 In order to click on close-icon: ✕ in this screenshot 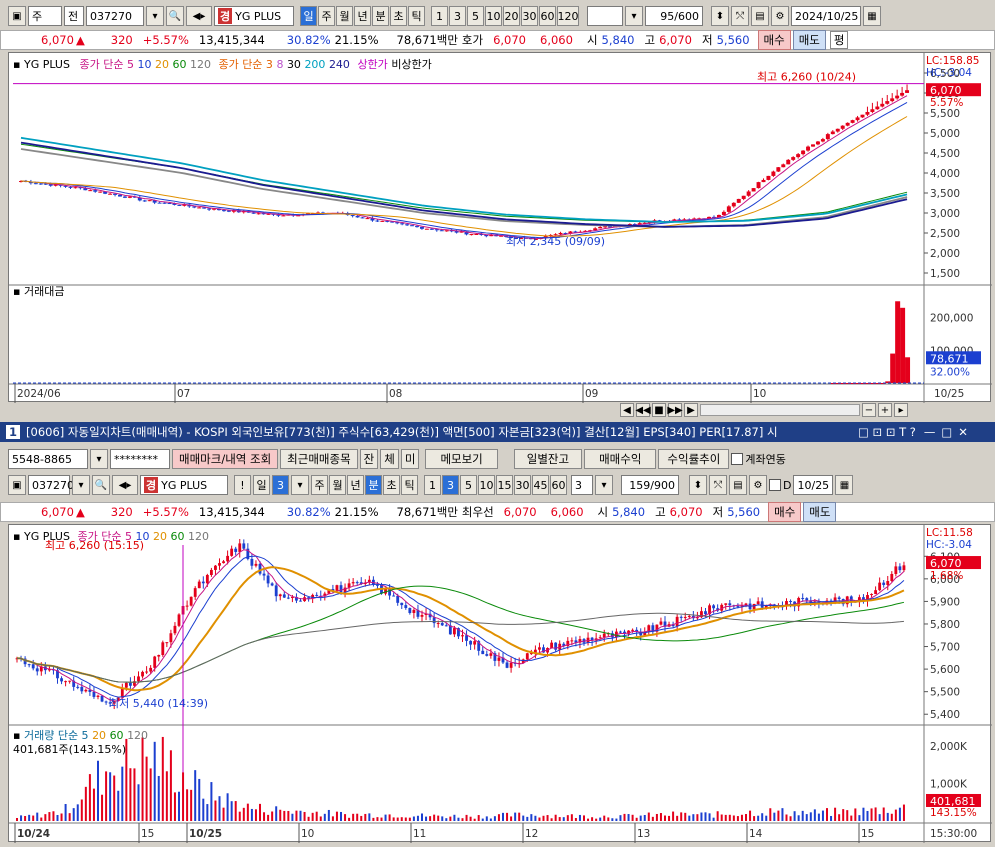, I will do `click(963, 432)`.